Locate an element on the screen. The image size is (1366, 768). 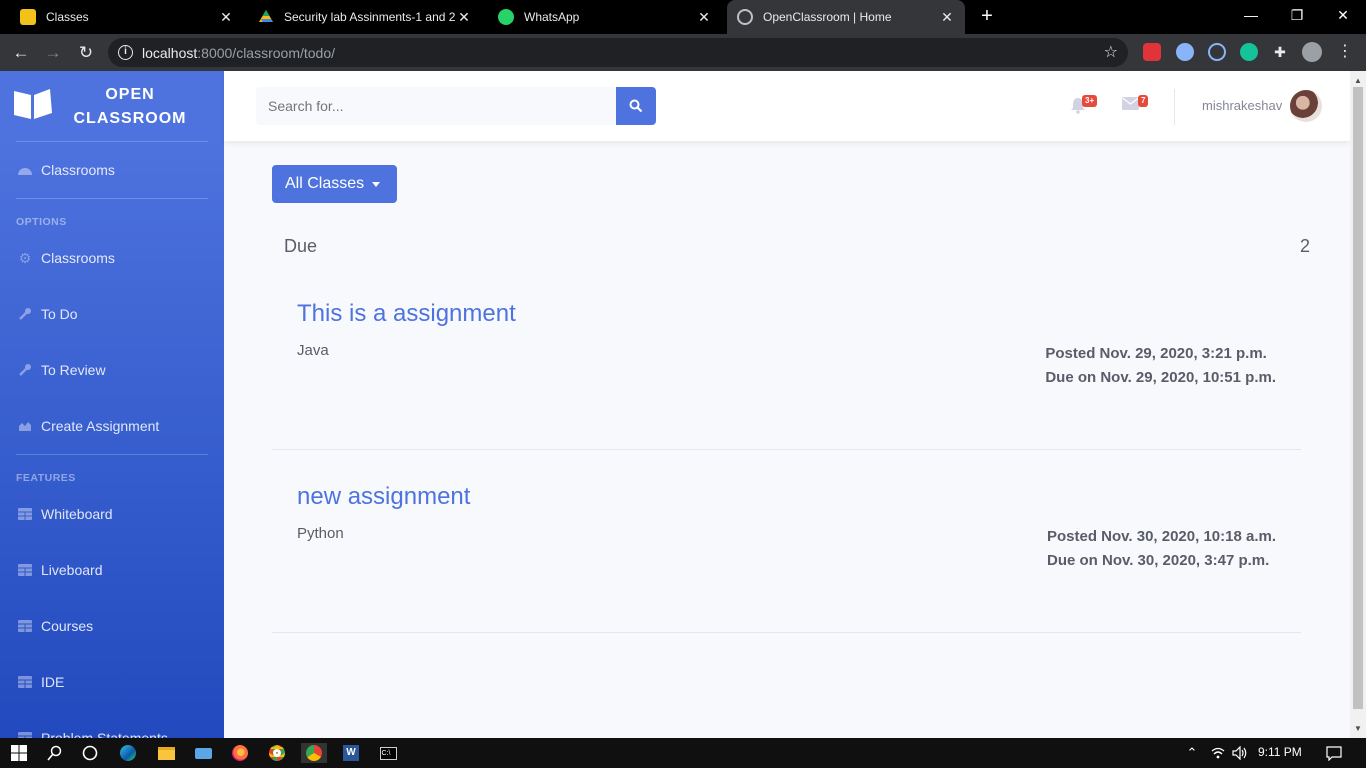
sidebar-item-courses: Courses is located at coordinates (112, 626).